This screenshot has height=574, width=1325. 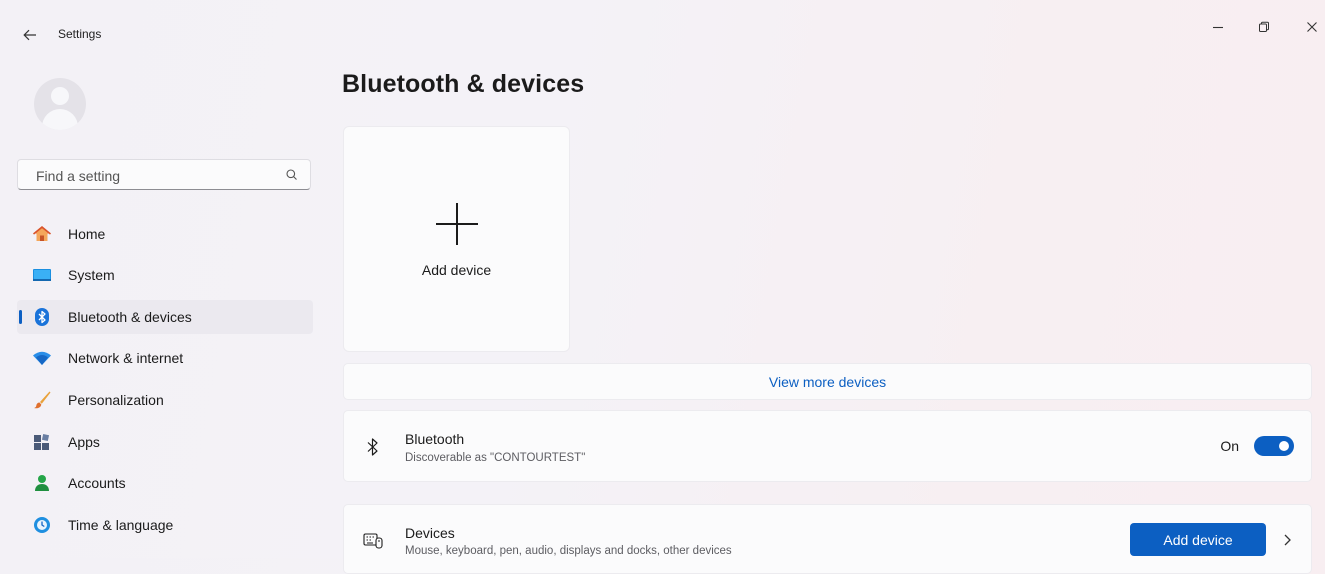 I want to click on add-device-card-label: Add device, so click(x=456, y=270).